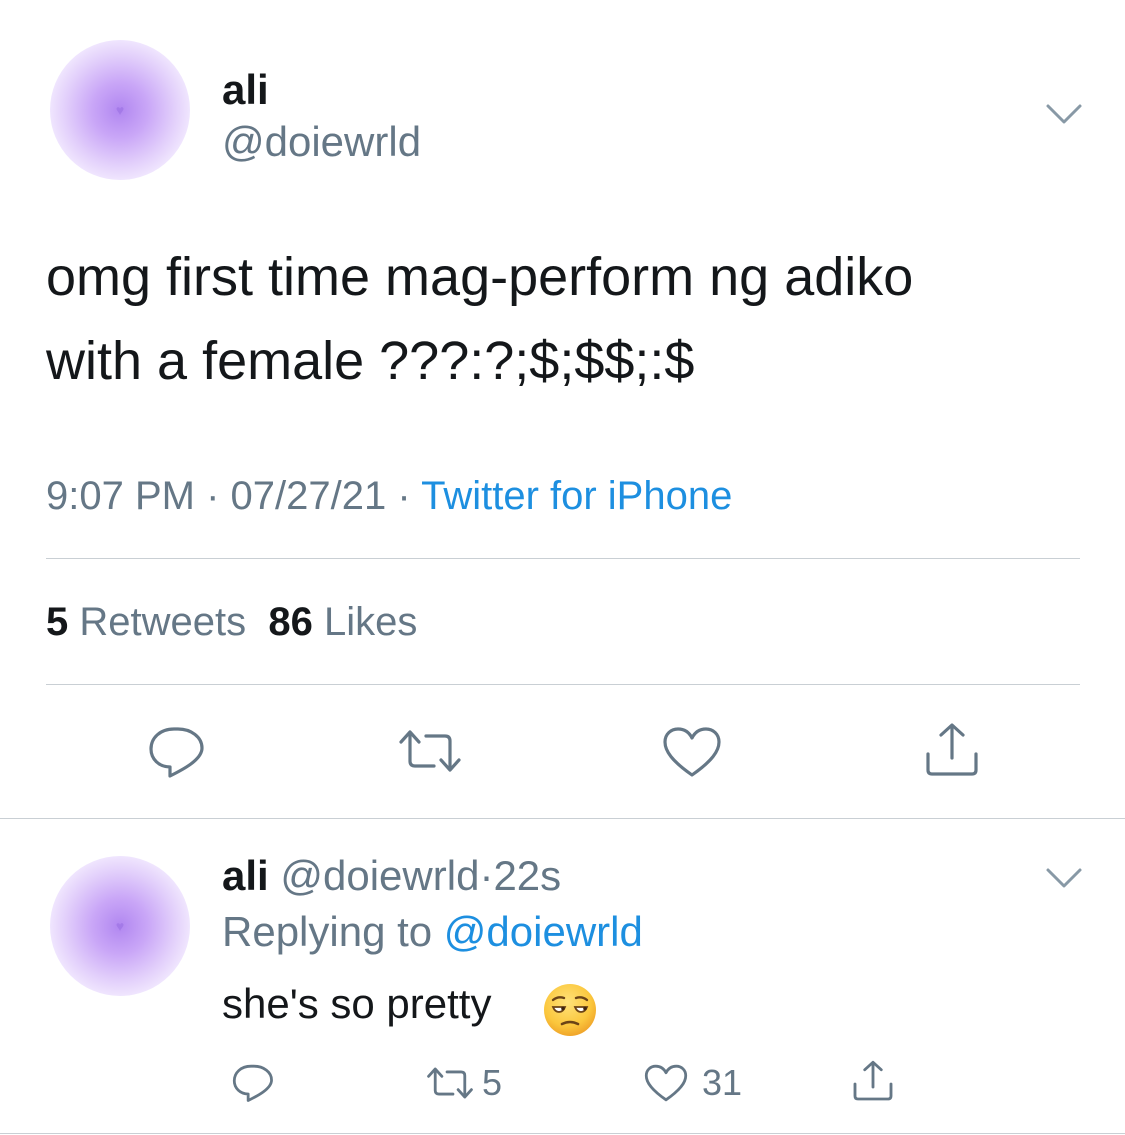  What do you see at coordinates (57, 622) in the screenshot?
I see `retweets-count: 5` at bounding box center [57, 622].